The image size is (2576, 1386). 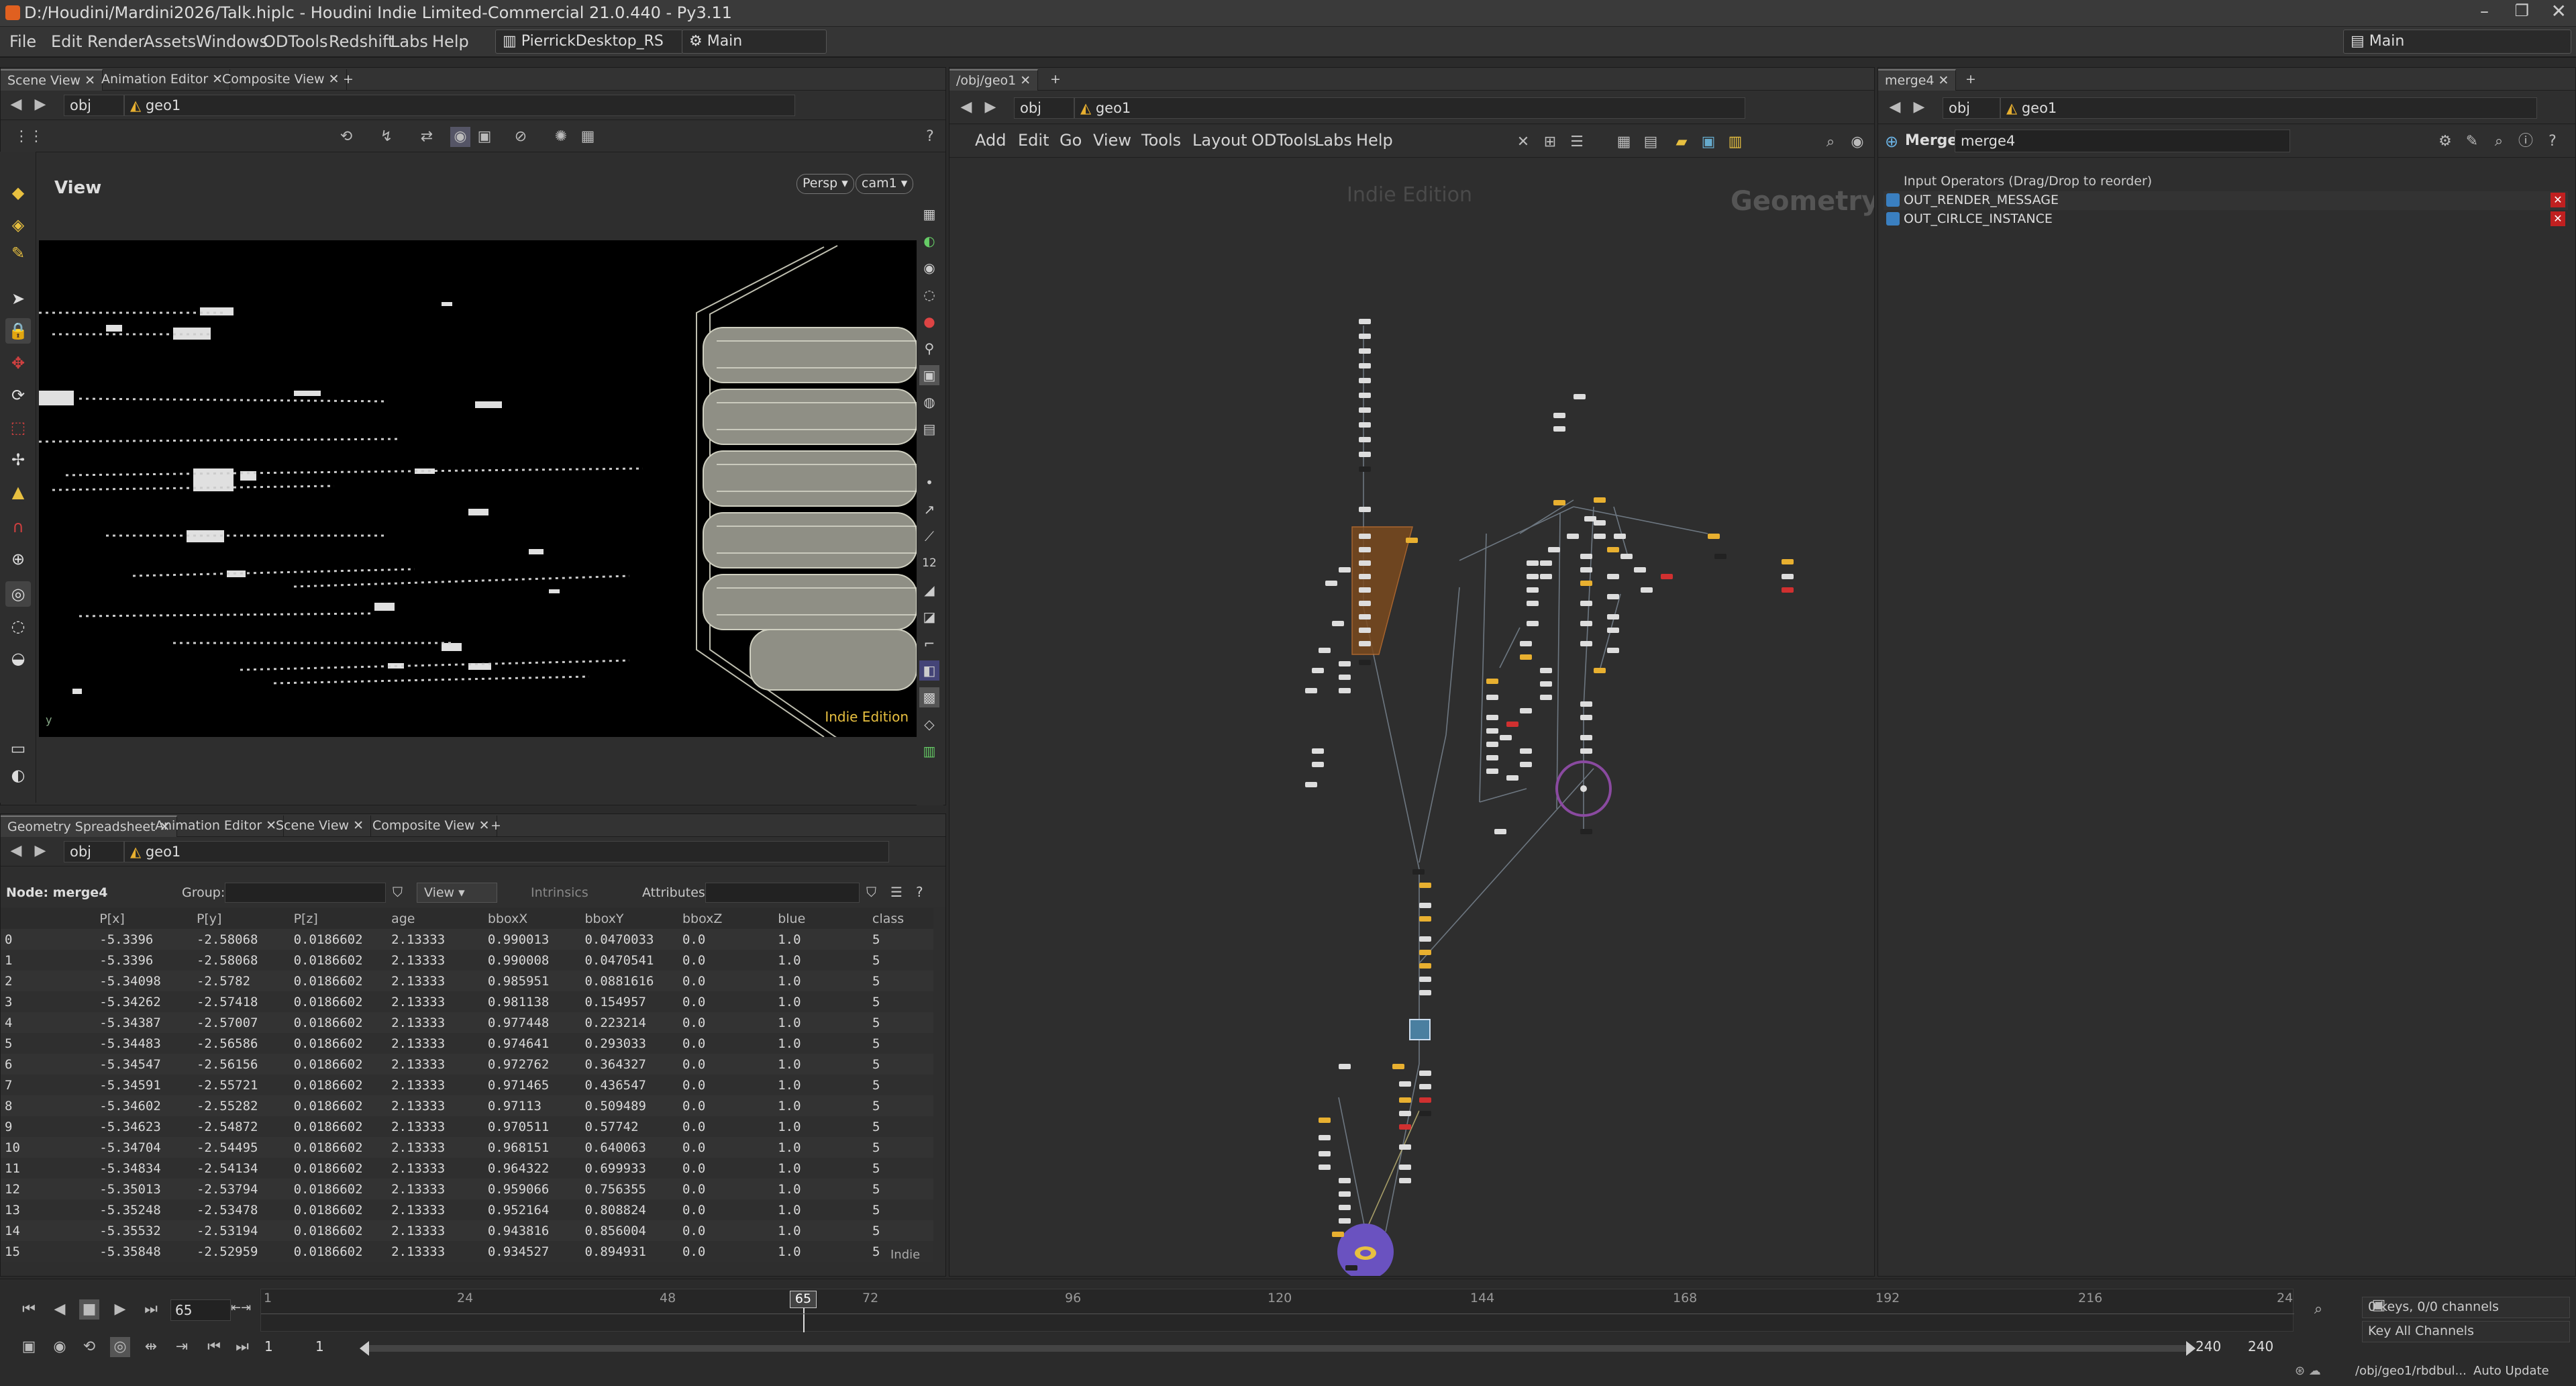 What do you see at coordinates (521, 137) in the screenshot?
I see `record-icon: ⊘` at bounding box center [521, 137].